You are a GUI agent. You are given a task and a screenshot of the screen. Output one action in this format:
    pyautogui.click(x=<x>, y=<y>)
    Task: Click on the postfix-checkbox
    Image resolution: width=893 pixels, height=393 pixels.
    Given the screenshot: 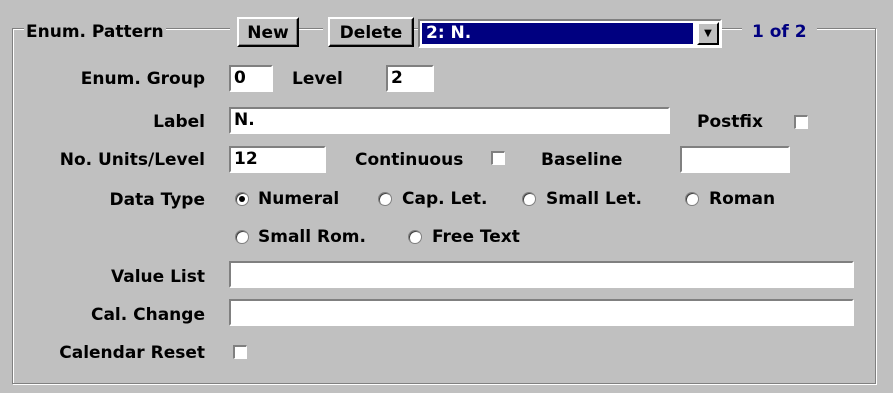 What is the action you would take?
    pyautogui.click(x=801, y=122)
    